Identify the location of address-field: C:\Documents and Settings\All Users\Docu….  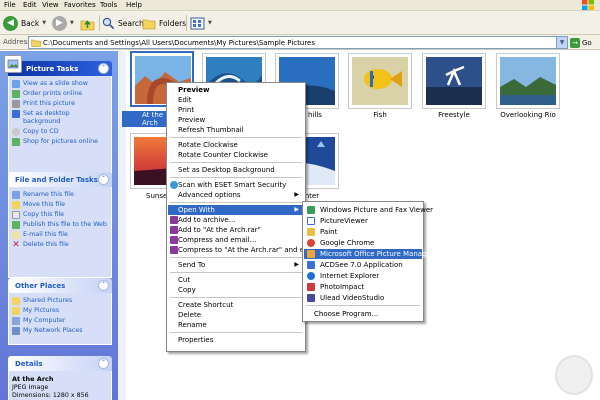
(298, 42).